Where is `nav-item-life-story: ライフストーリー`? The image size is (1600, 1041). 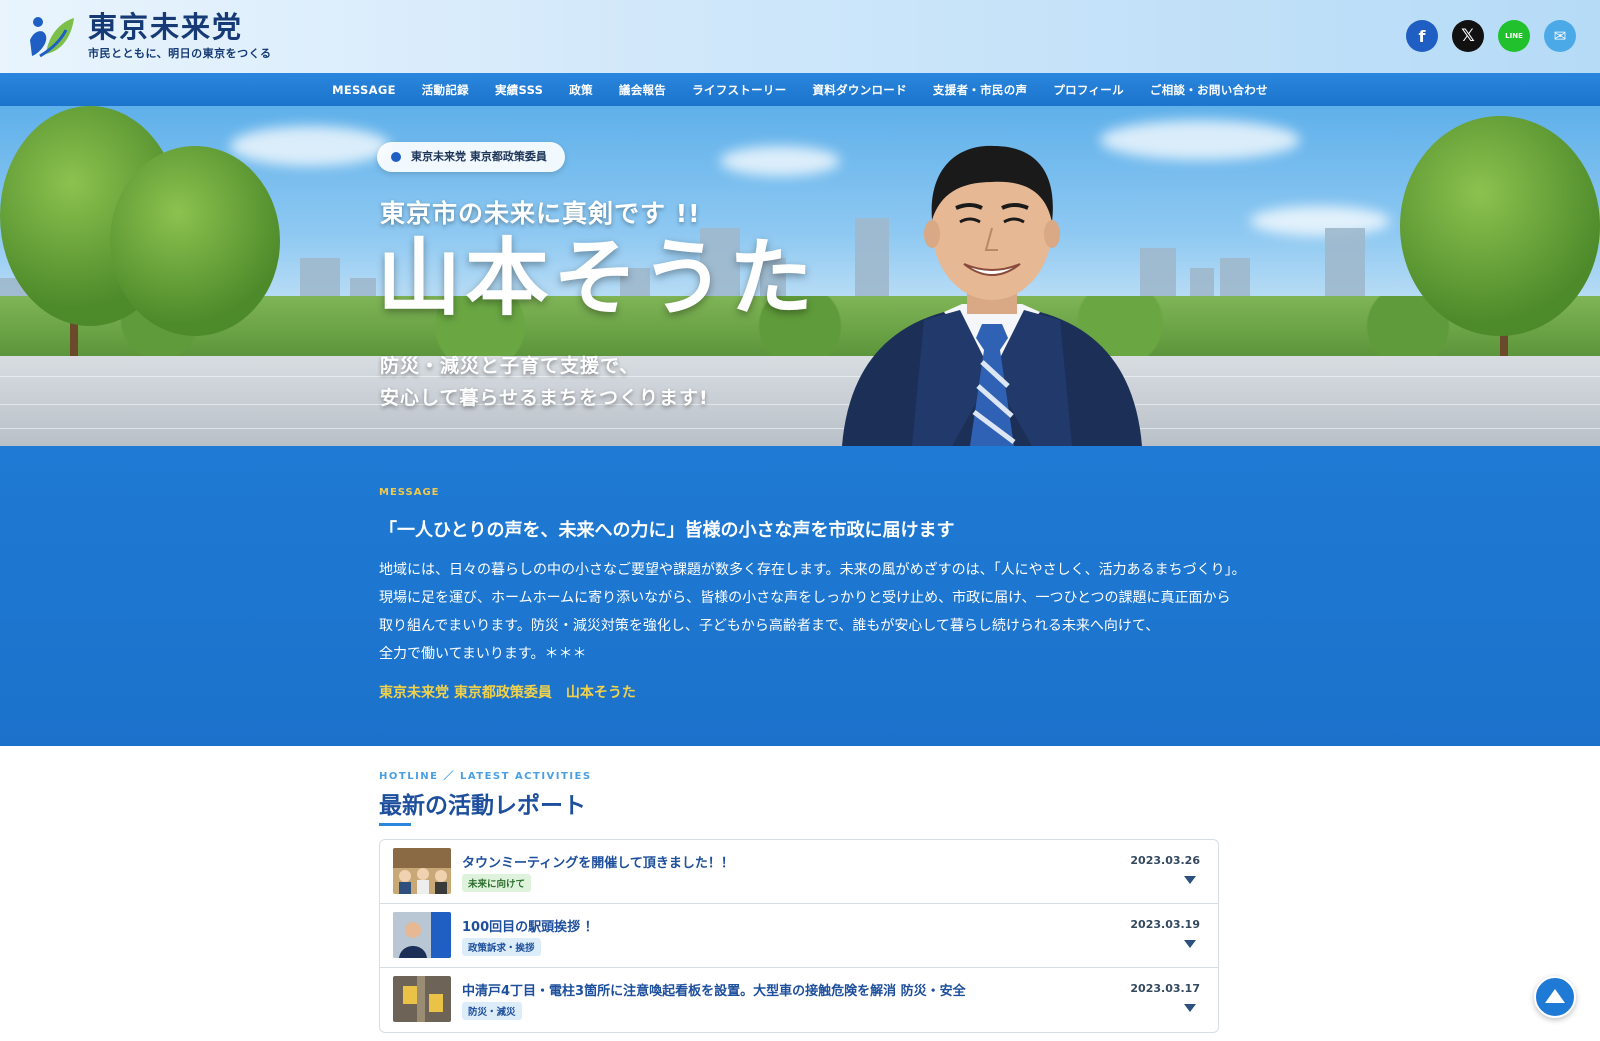 nav-item-life-story: ライフストーリー is located at coordinates (739, 90).